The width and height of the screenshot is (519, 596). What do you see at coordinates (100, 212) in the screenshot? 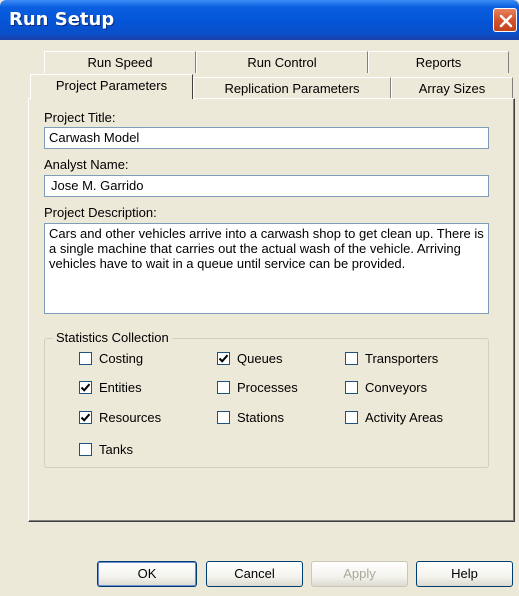
I see `project-description-label: Project Description:` at bounding box center [100, 212].